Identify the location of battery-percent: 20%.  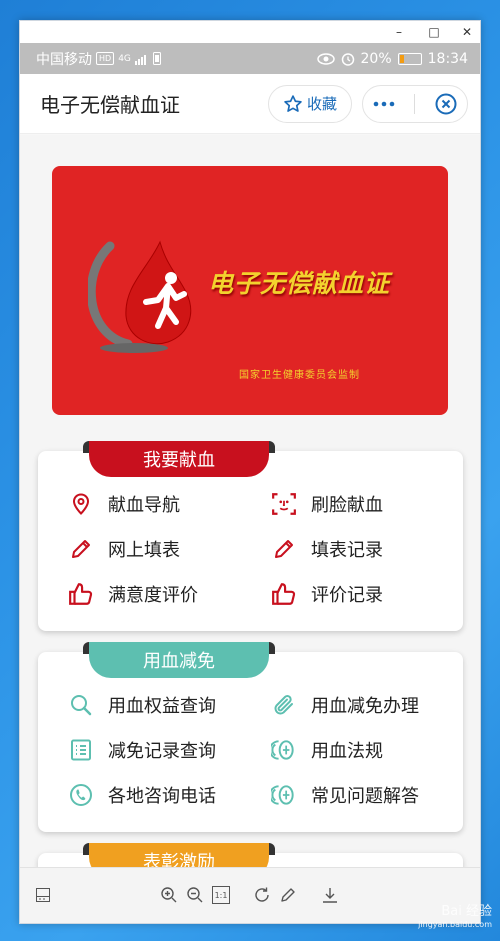
(376, 58).